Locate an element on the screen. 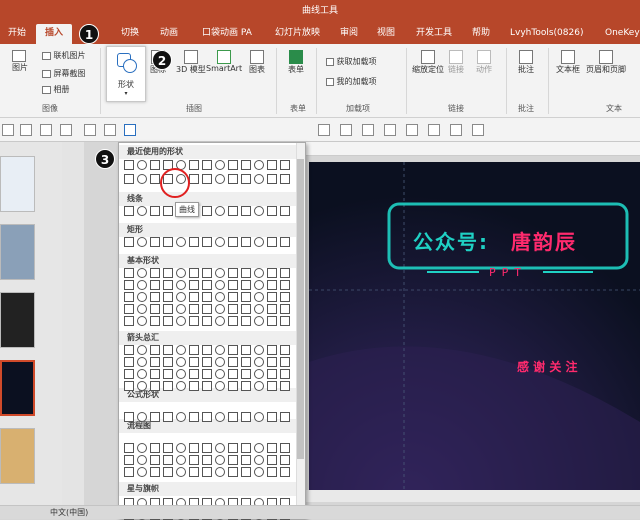 This screenshot has height=520, width=640. tab-developer: 开发工具 is located at coordinates (434, 33).